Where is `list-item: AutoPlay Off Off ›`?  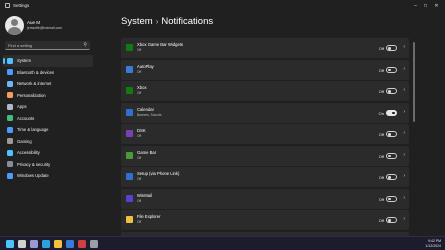 list-item: AutoPlay Off Off › is located at coordinates (265, 69).